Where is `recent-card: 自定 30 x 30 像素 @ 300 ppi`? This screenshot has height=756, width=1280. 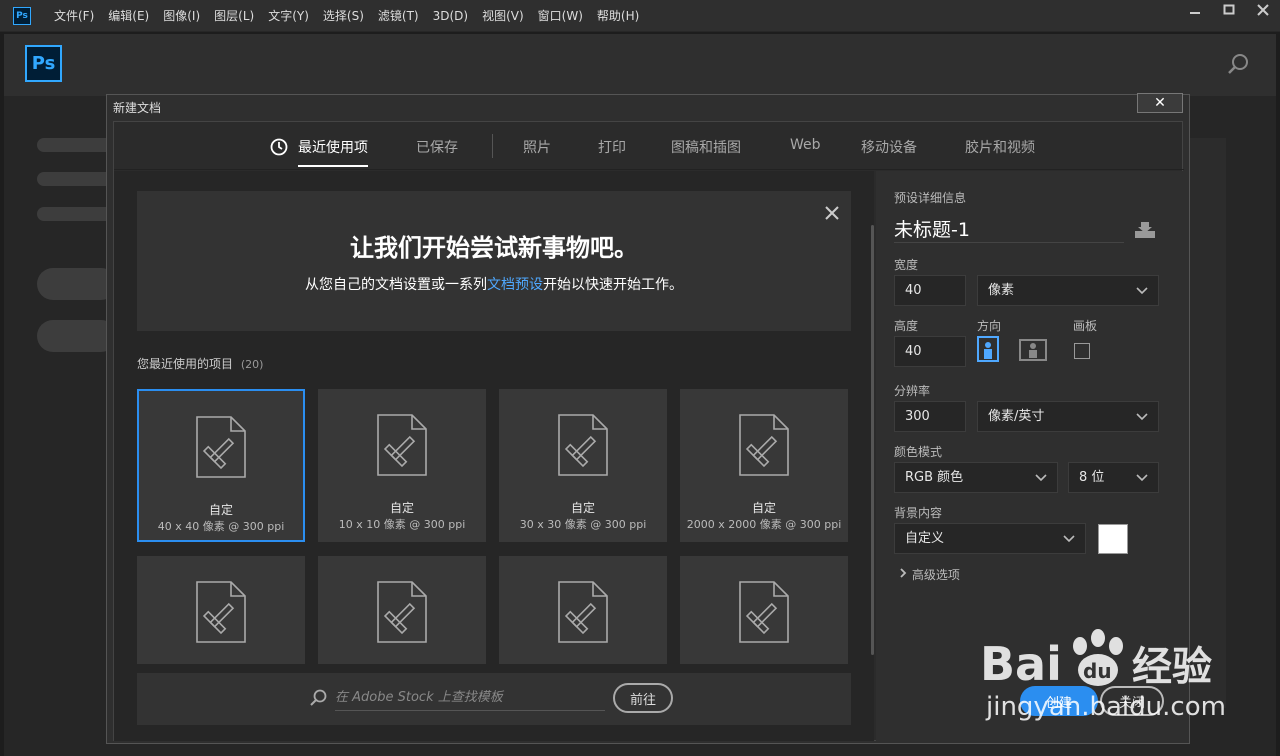 recent-card: 自定 30 x 30 像素 @ 300 ppi is located at coordinates (583, 465).